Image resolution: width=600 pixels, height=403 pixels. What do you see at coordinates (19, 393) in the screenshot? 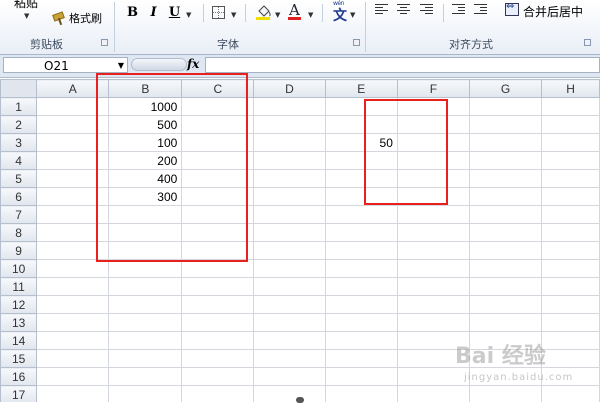
I see `row-header: 17` at bounding box center [19, 393].